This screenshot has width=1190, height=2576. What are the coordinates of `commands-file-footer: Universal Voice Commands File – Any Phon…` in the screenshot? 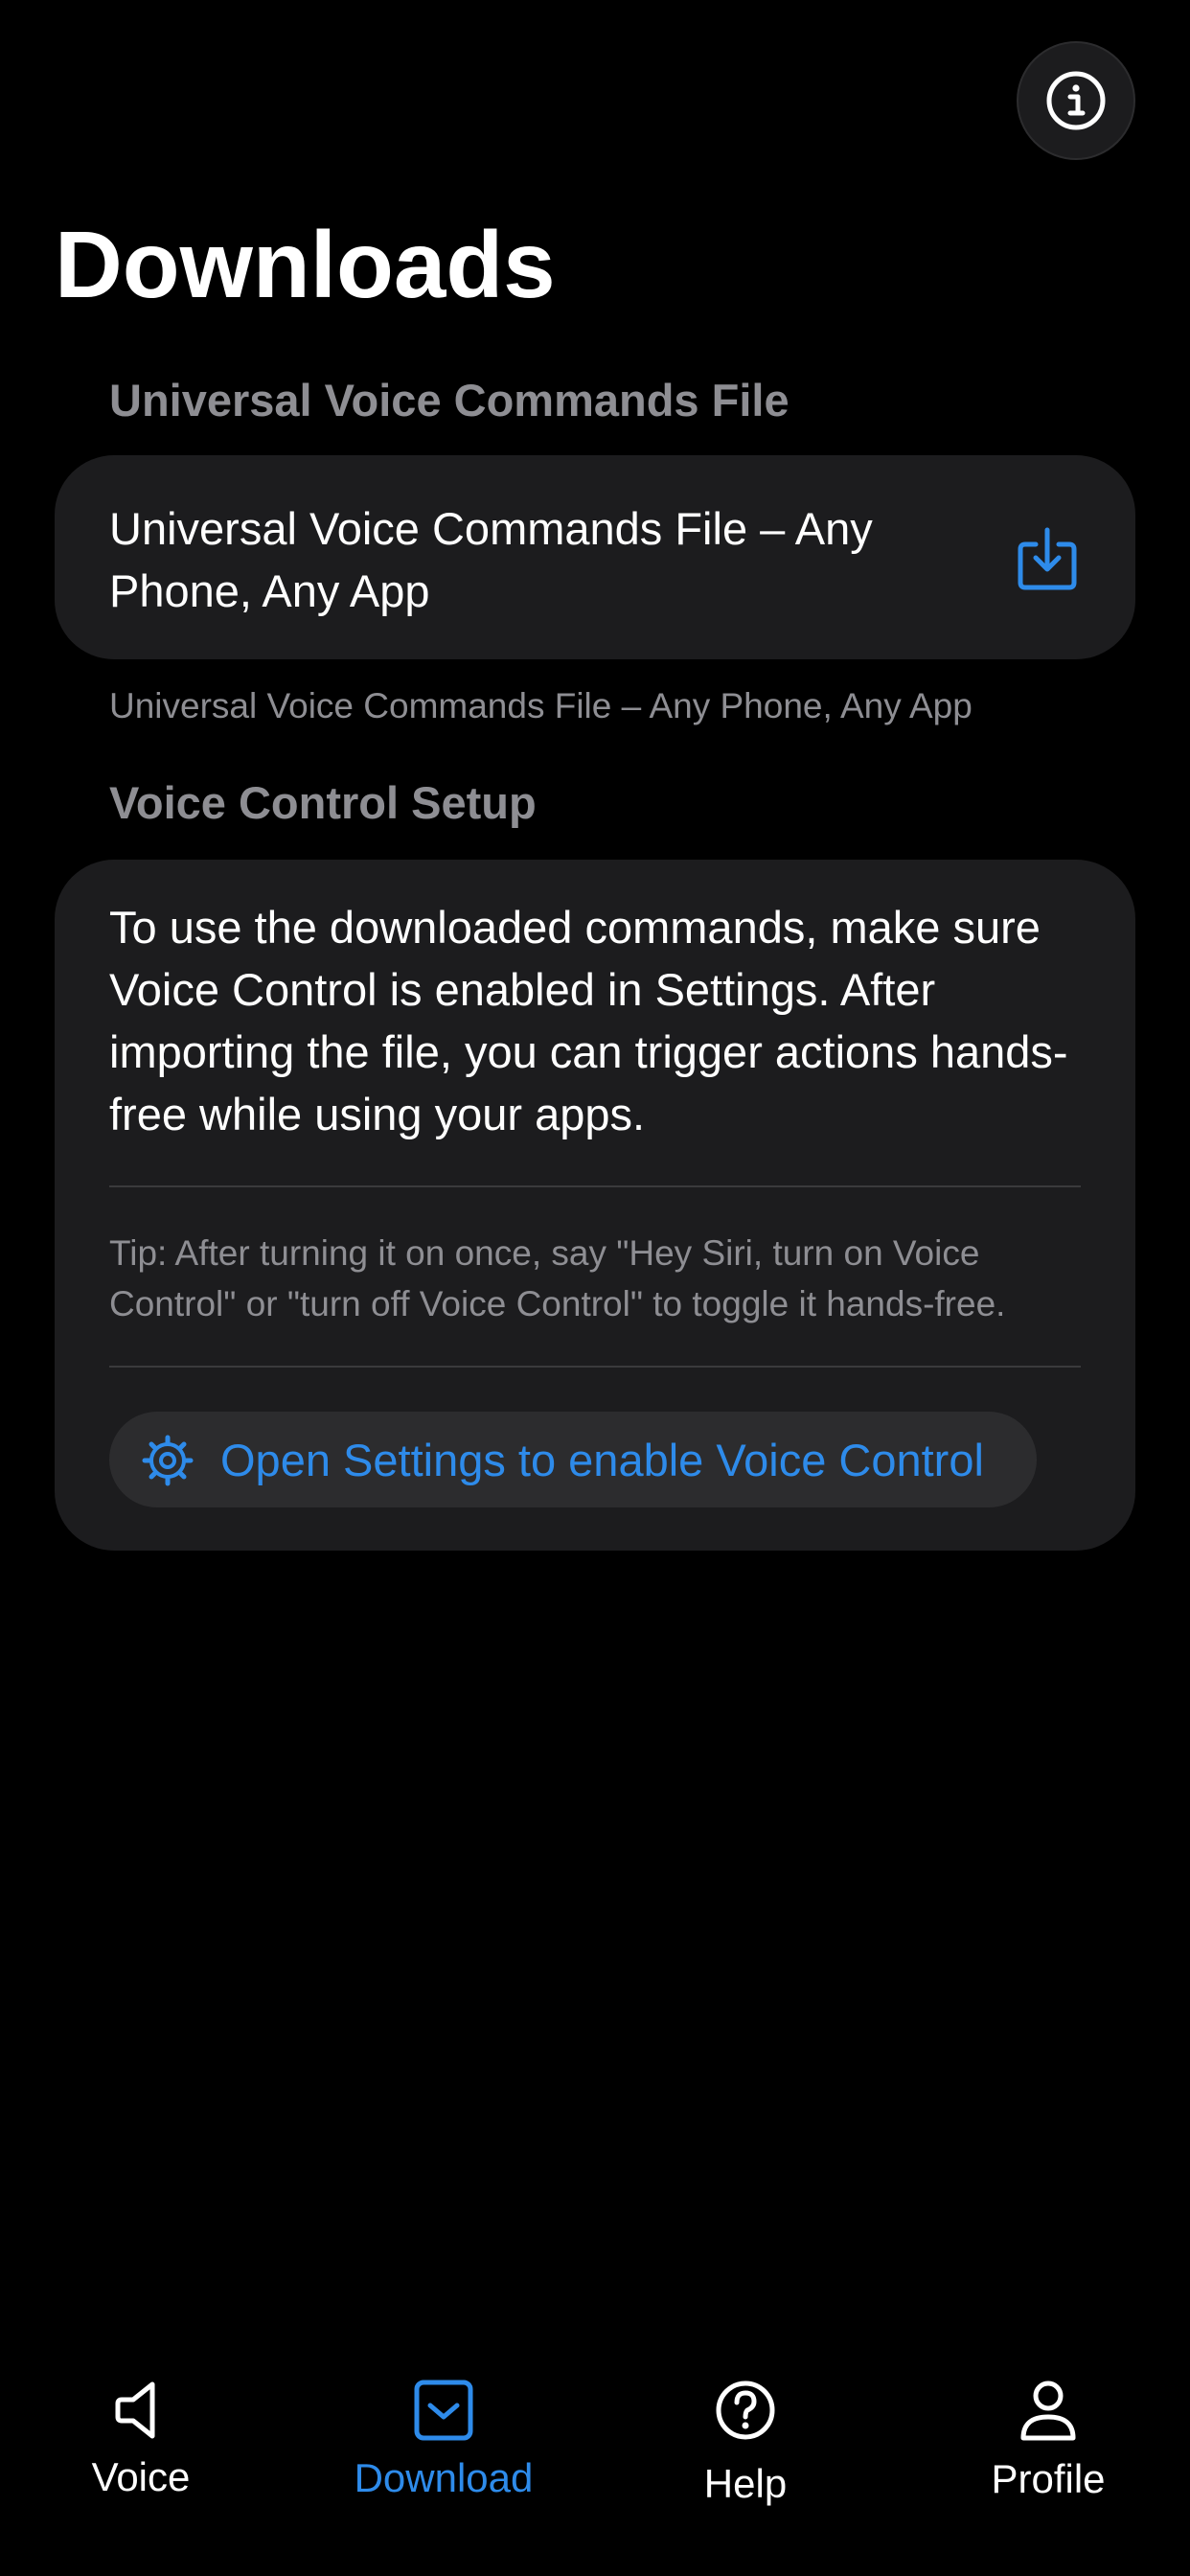 It's located at (541, 705).